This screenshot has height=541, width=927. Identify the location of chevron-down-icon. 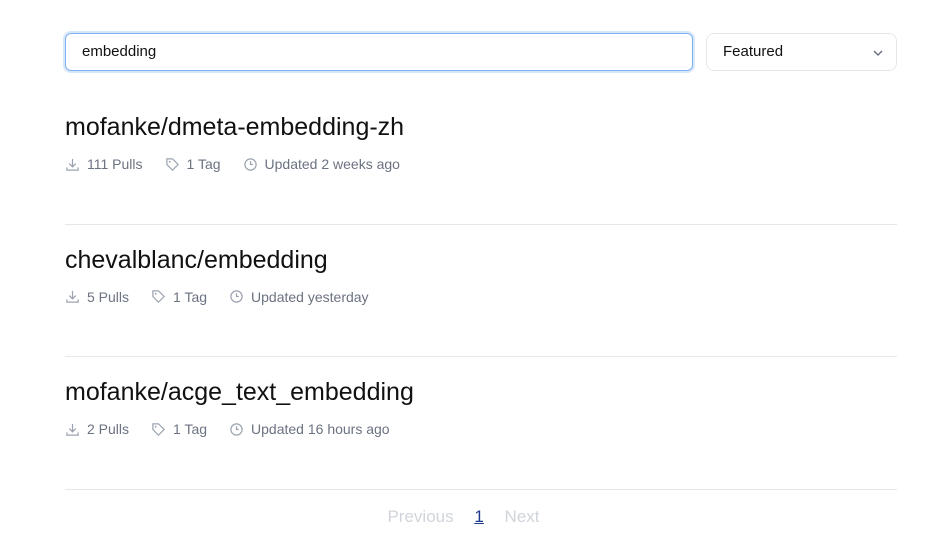
(878, 53).